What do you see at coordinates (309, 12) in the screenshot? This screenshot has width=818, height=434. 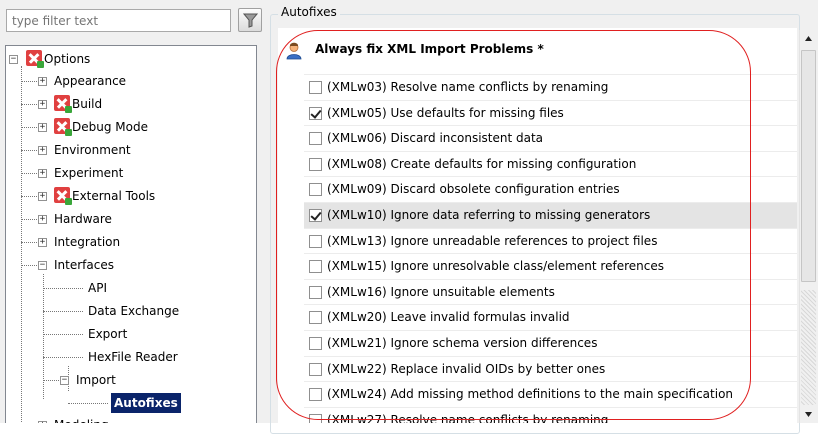 I see `group-title: Autofixes` at bounding box center [309, 12].